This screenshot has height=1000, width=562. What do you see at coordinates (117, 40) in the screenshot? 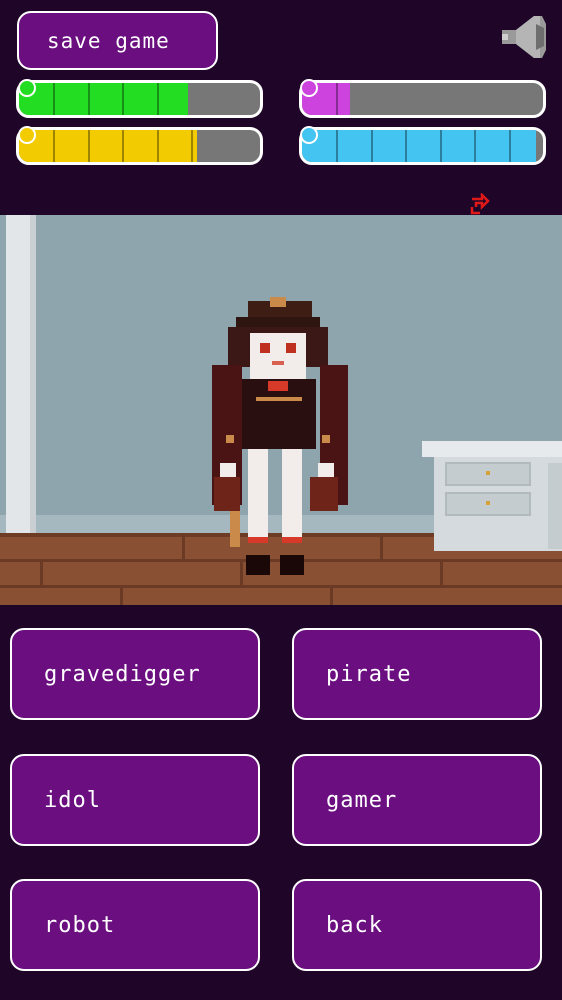
I see `save-game-button: save game` at bounding box center [117, 40].